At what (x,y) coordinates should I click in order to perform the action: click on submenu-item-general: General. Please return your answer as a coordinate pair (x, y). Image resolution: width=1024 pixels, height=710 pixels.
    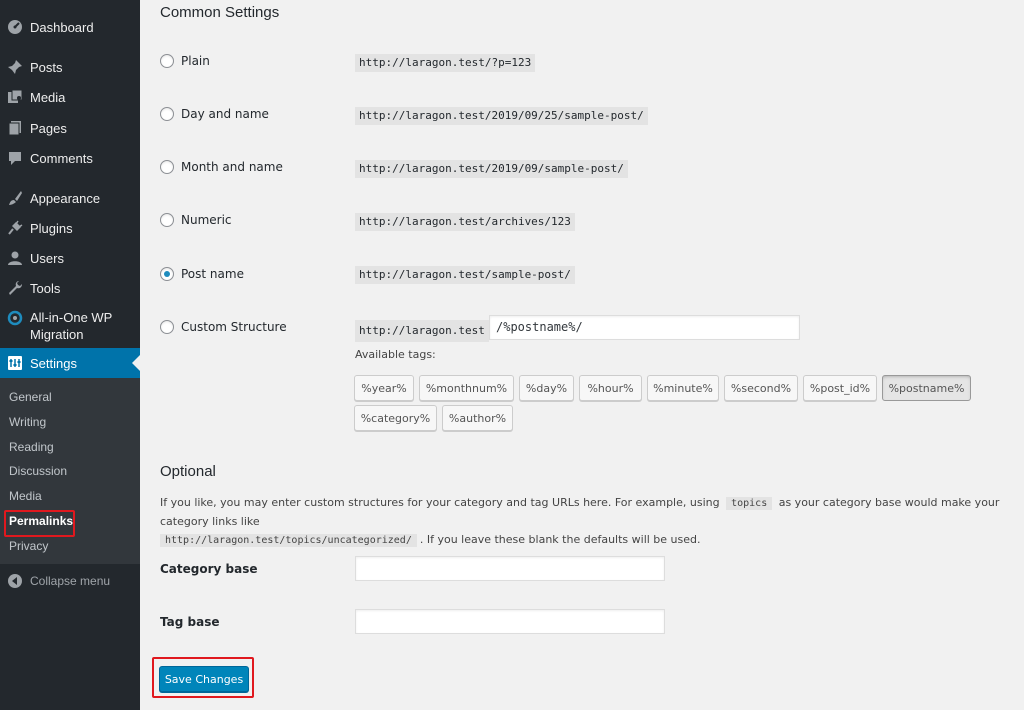
    Looking at the image, I should click on (30, 397).